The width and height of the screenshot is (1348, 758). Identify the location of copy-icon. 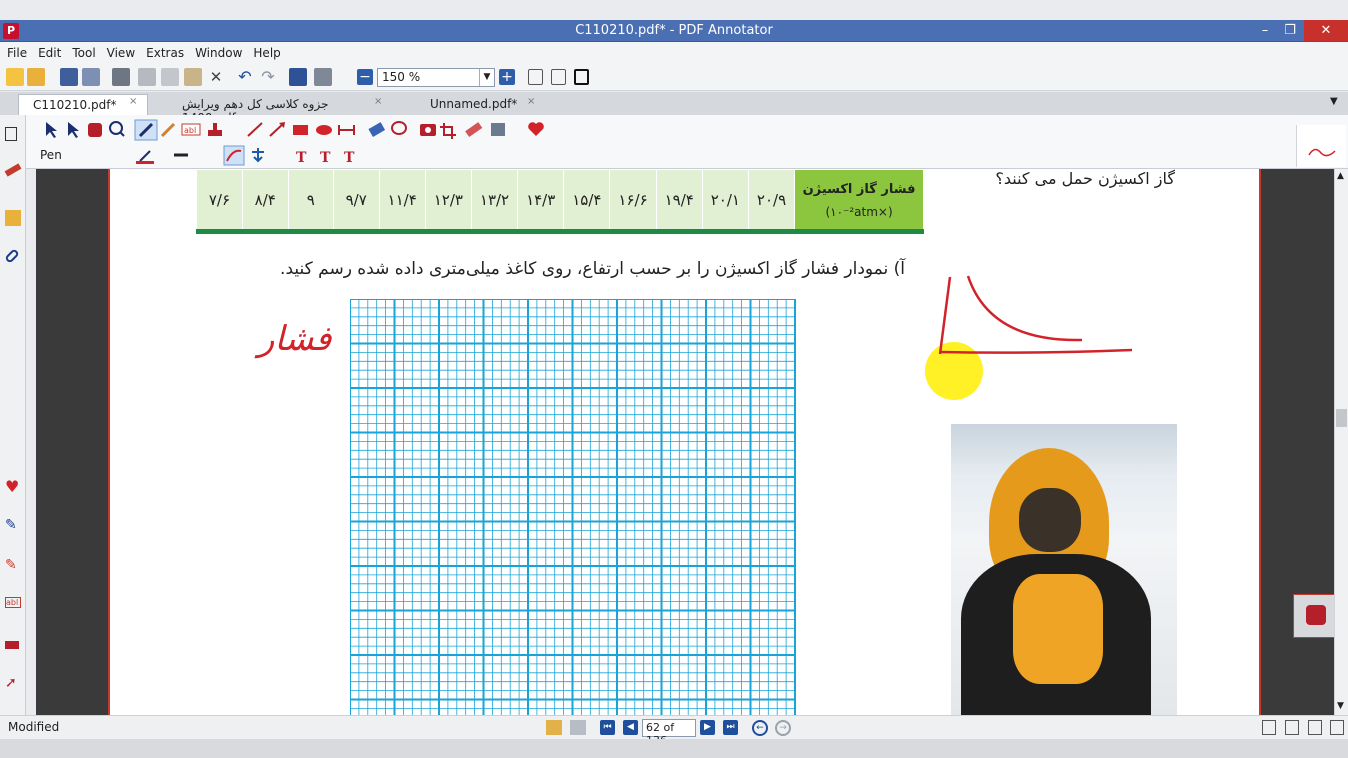
(170, 77).